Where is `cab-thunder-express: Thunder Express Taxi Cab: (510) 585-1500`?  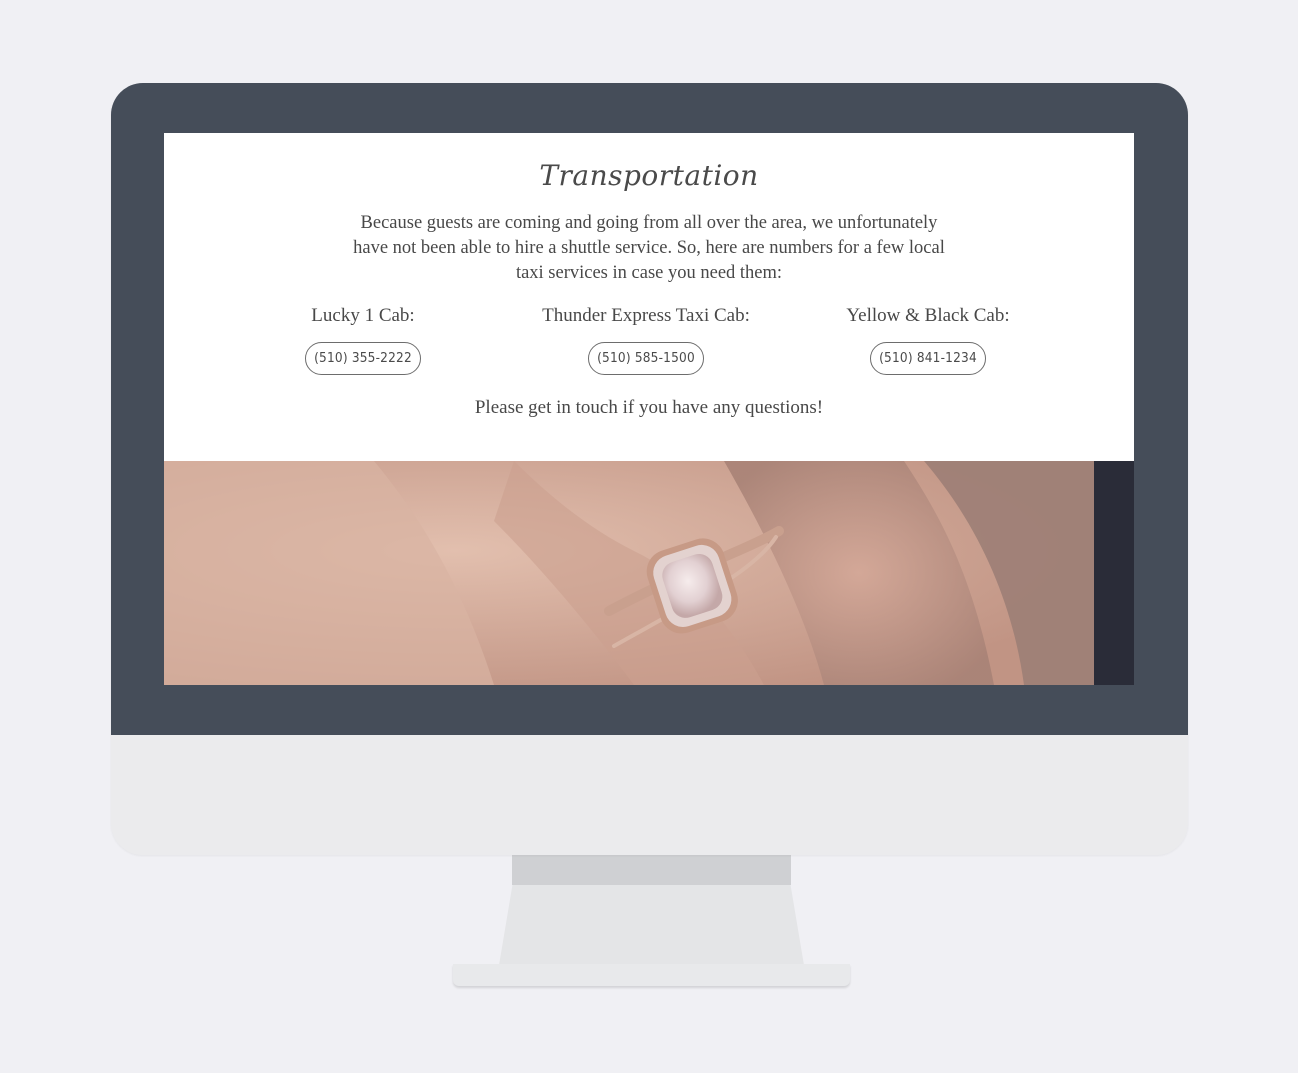
cab-thunder-express: Thunder Express Taxi Cab: (510) 585-1500 is located at coordinates (646, 340).